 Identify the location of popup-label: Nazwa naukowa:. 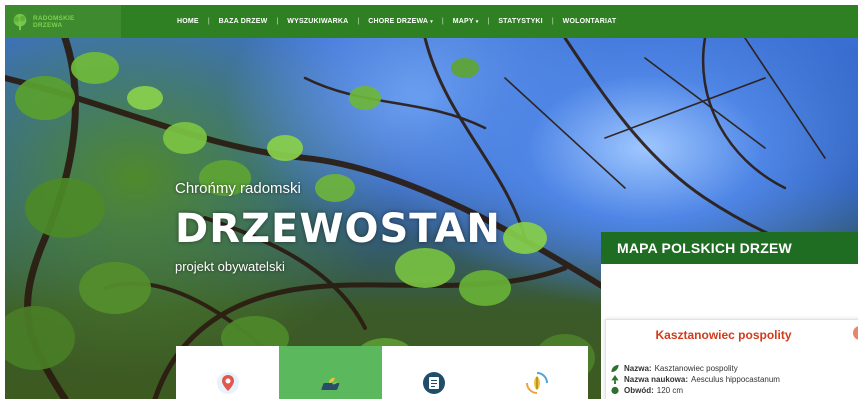
(656, 379).